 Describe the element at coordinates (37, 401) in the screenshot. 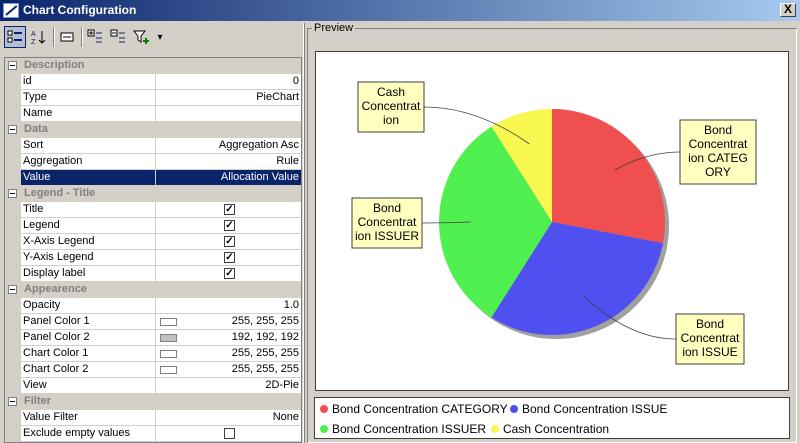

I see `category-label: Filter` at that location.